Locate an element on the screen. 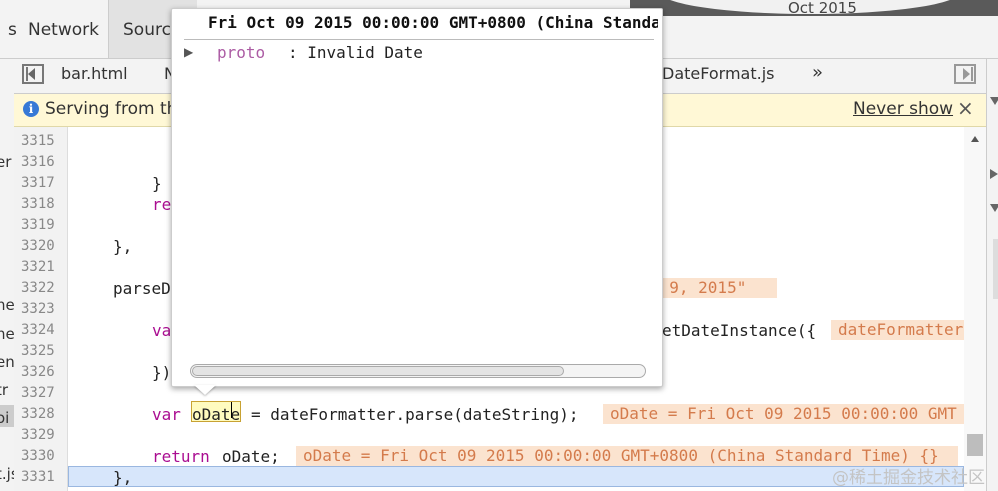  background-page-text: Oct 2015 is located at coordinates (822, 8).